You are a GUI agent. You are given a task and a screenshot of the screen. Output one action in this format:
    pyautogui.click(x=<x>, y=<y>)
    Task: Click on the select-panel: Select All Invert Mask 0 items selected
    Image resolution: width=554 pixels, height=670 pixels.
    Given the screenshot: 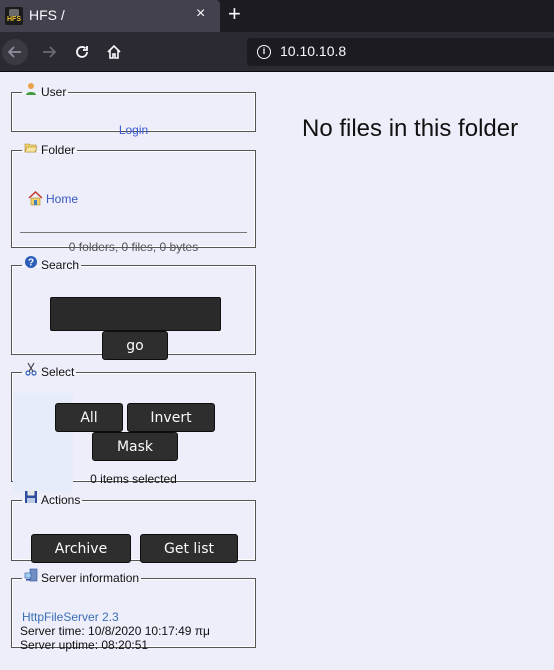 What is the action you would take?
    pyautogui.click(x=133, y=427)
    